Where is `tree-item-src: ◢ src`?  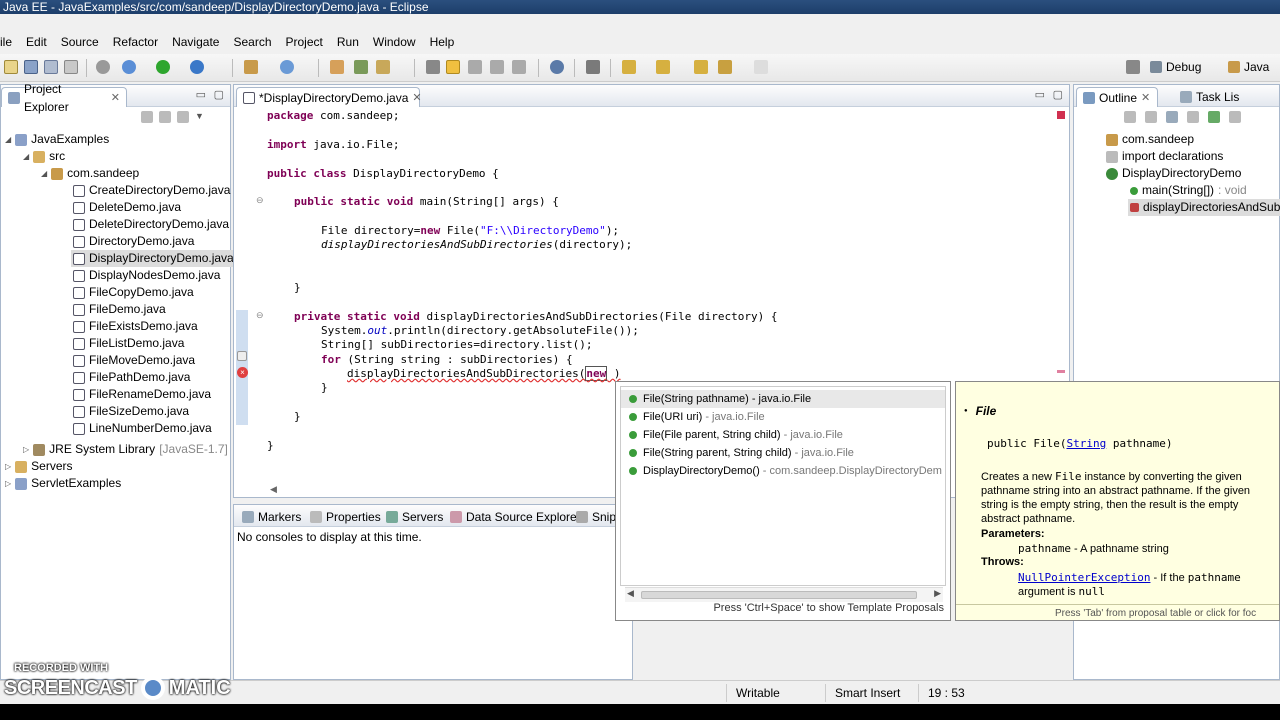
tree-item-src: ◢ src is located at coordinates (44, 156).